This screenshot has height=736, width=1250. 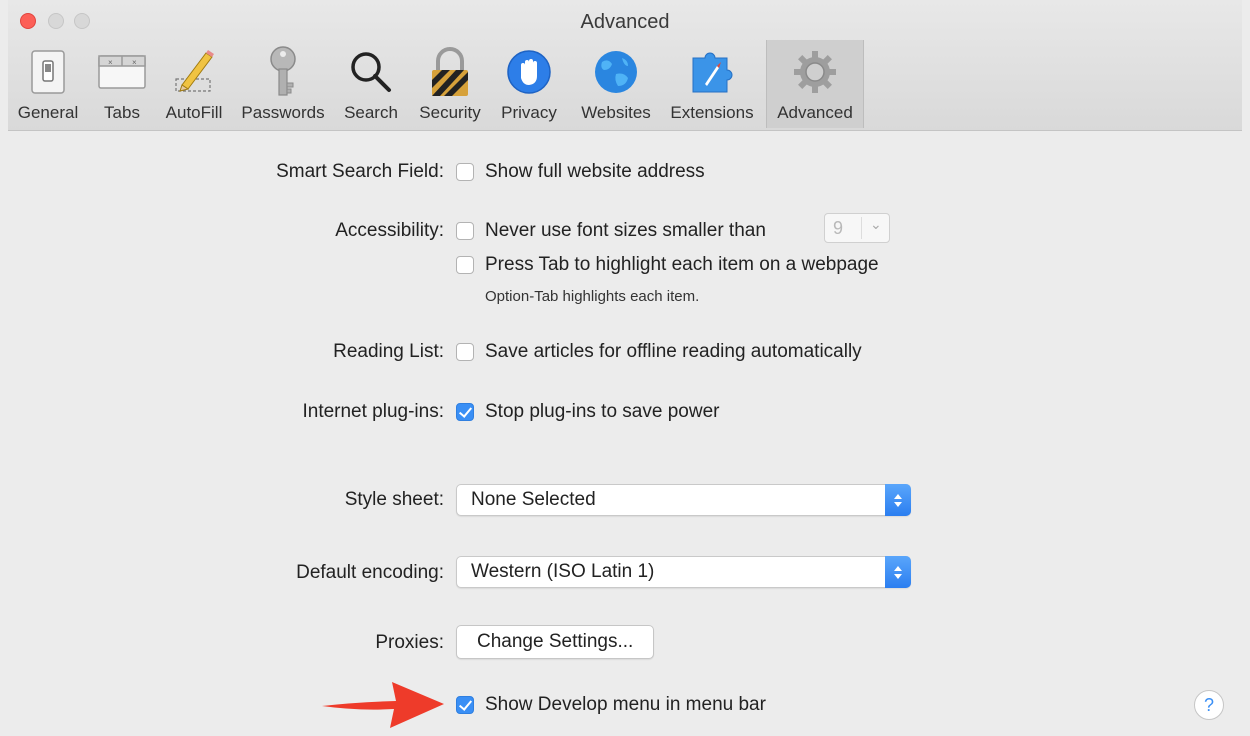 I want to click on tab-label: Advanced, so click(x=815, y=112).